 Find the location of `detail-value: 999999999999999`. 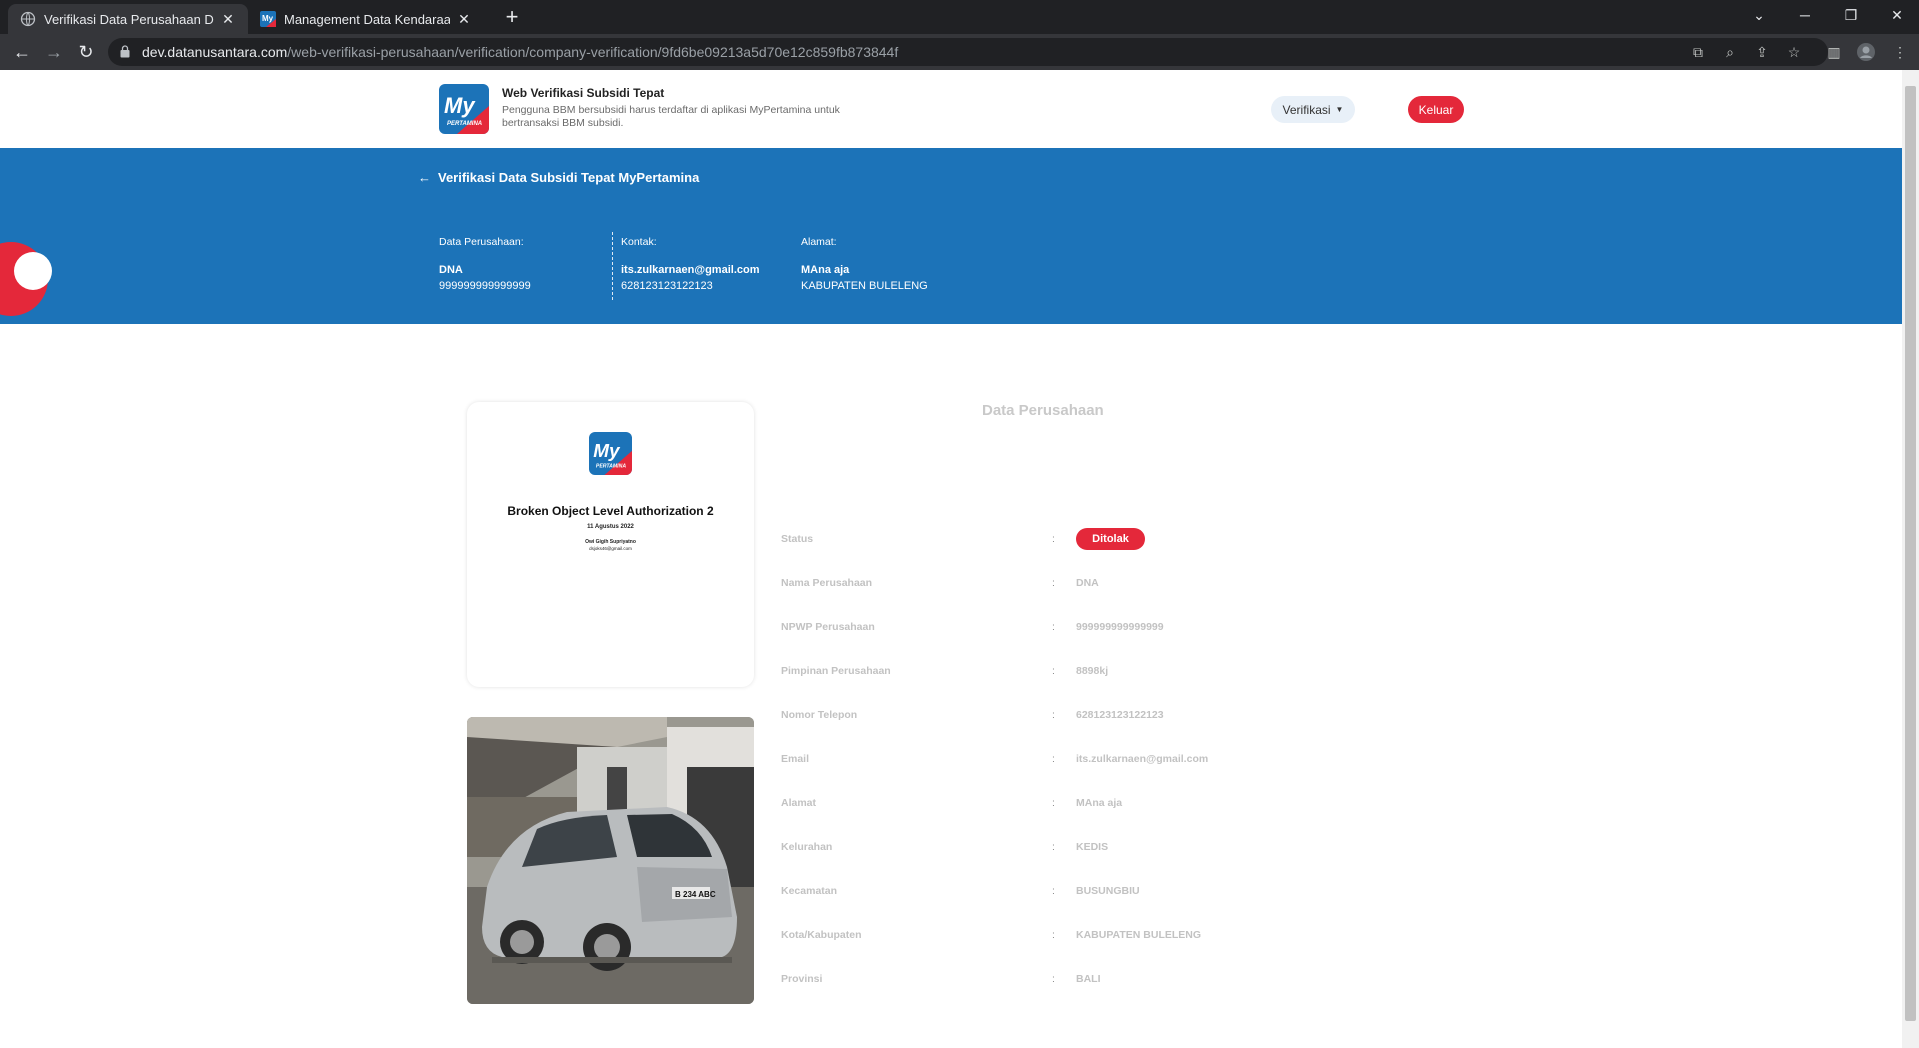

detail-value: 999999999999999 is located at coordinates (1120, 627).